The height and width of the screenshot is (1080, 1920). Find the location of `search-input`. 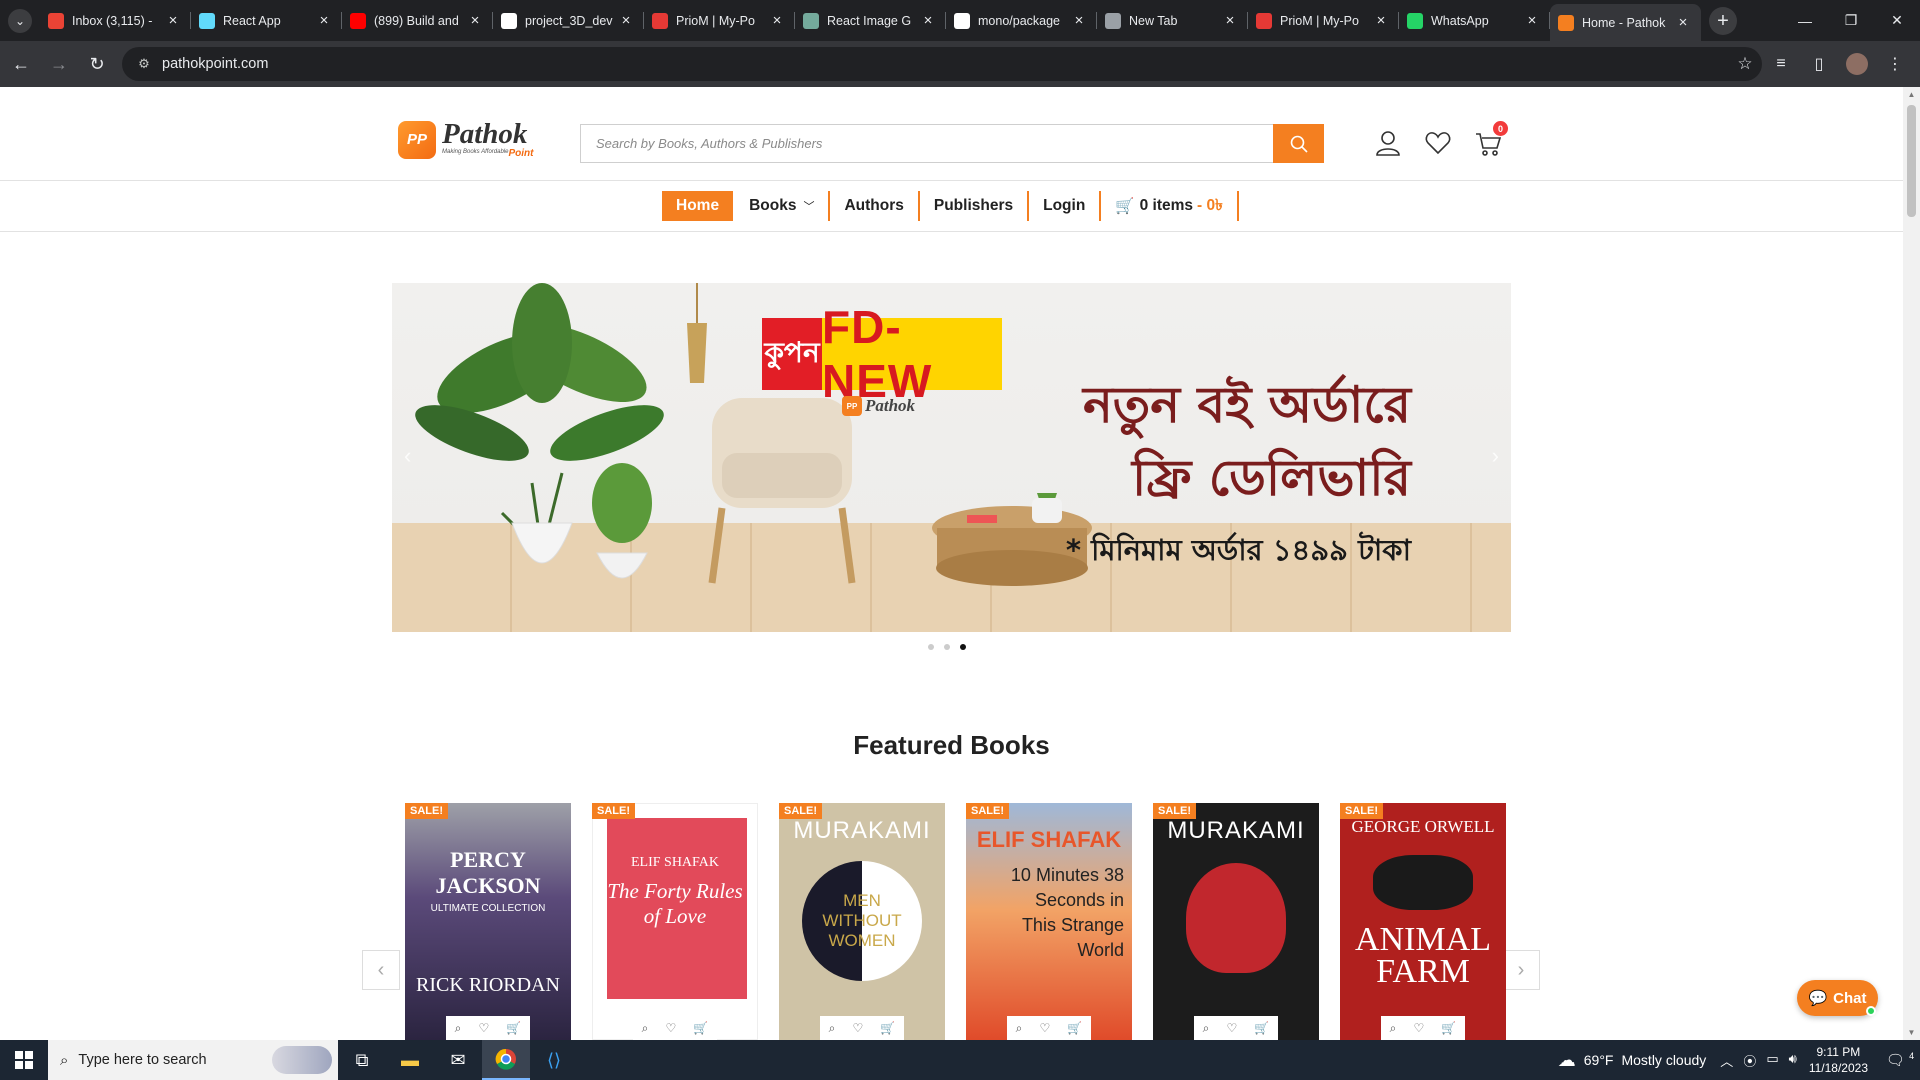

search-input is located at coordinates (927, 143).